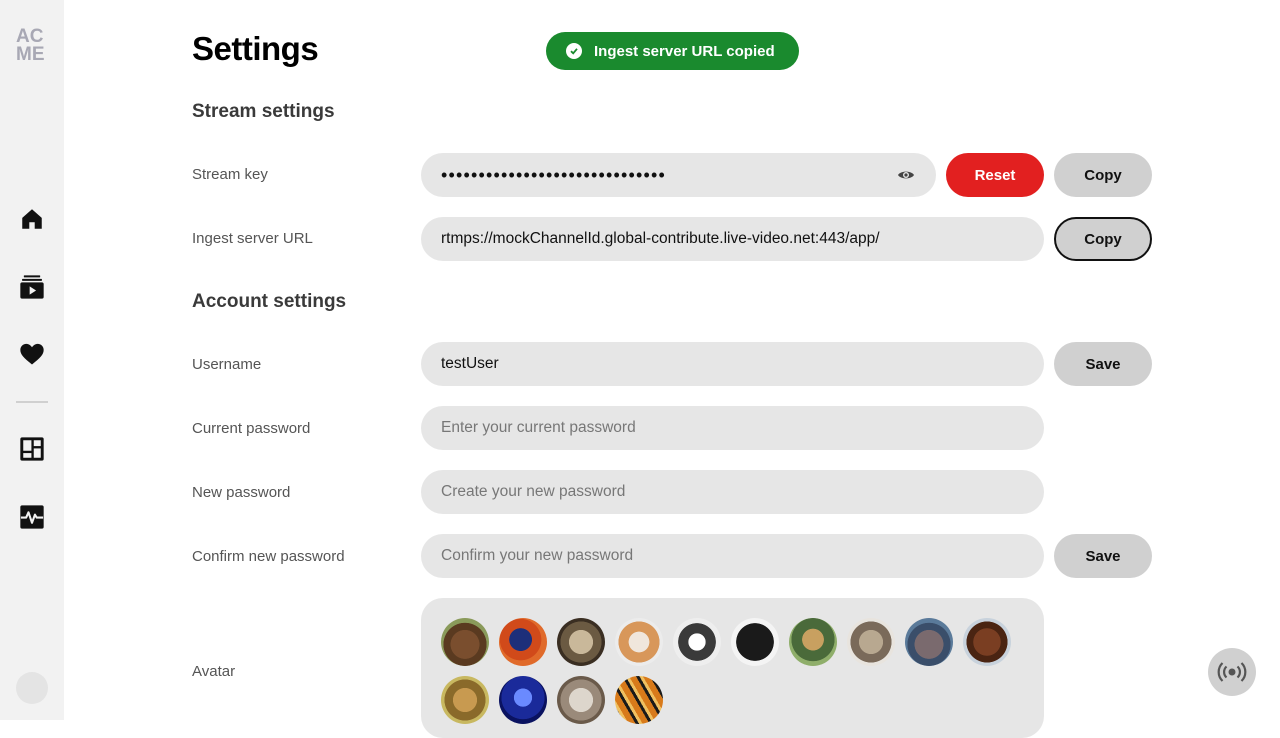 The height and width of the screenshot is (738, 1280). I want to click on eye-icon, so click(906, 175).